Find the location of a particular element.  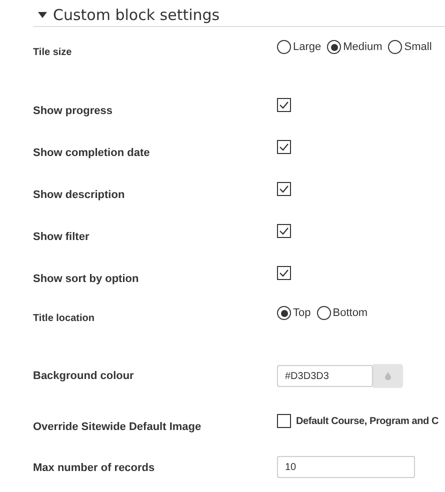

radio-option: Medium is located at coordinates (354, 47).